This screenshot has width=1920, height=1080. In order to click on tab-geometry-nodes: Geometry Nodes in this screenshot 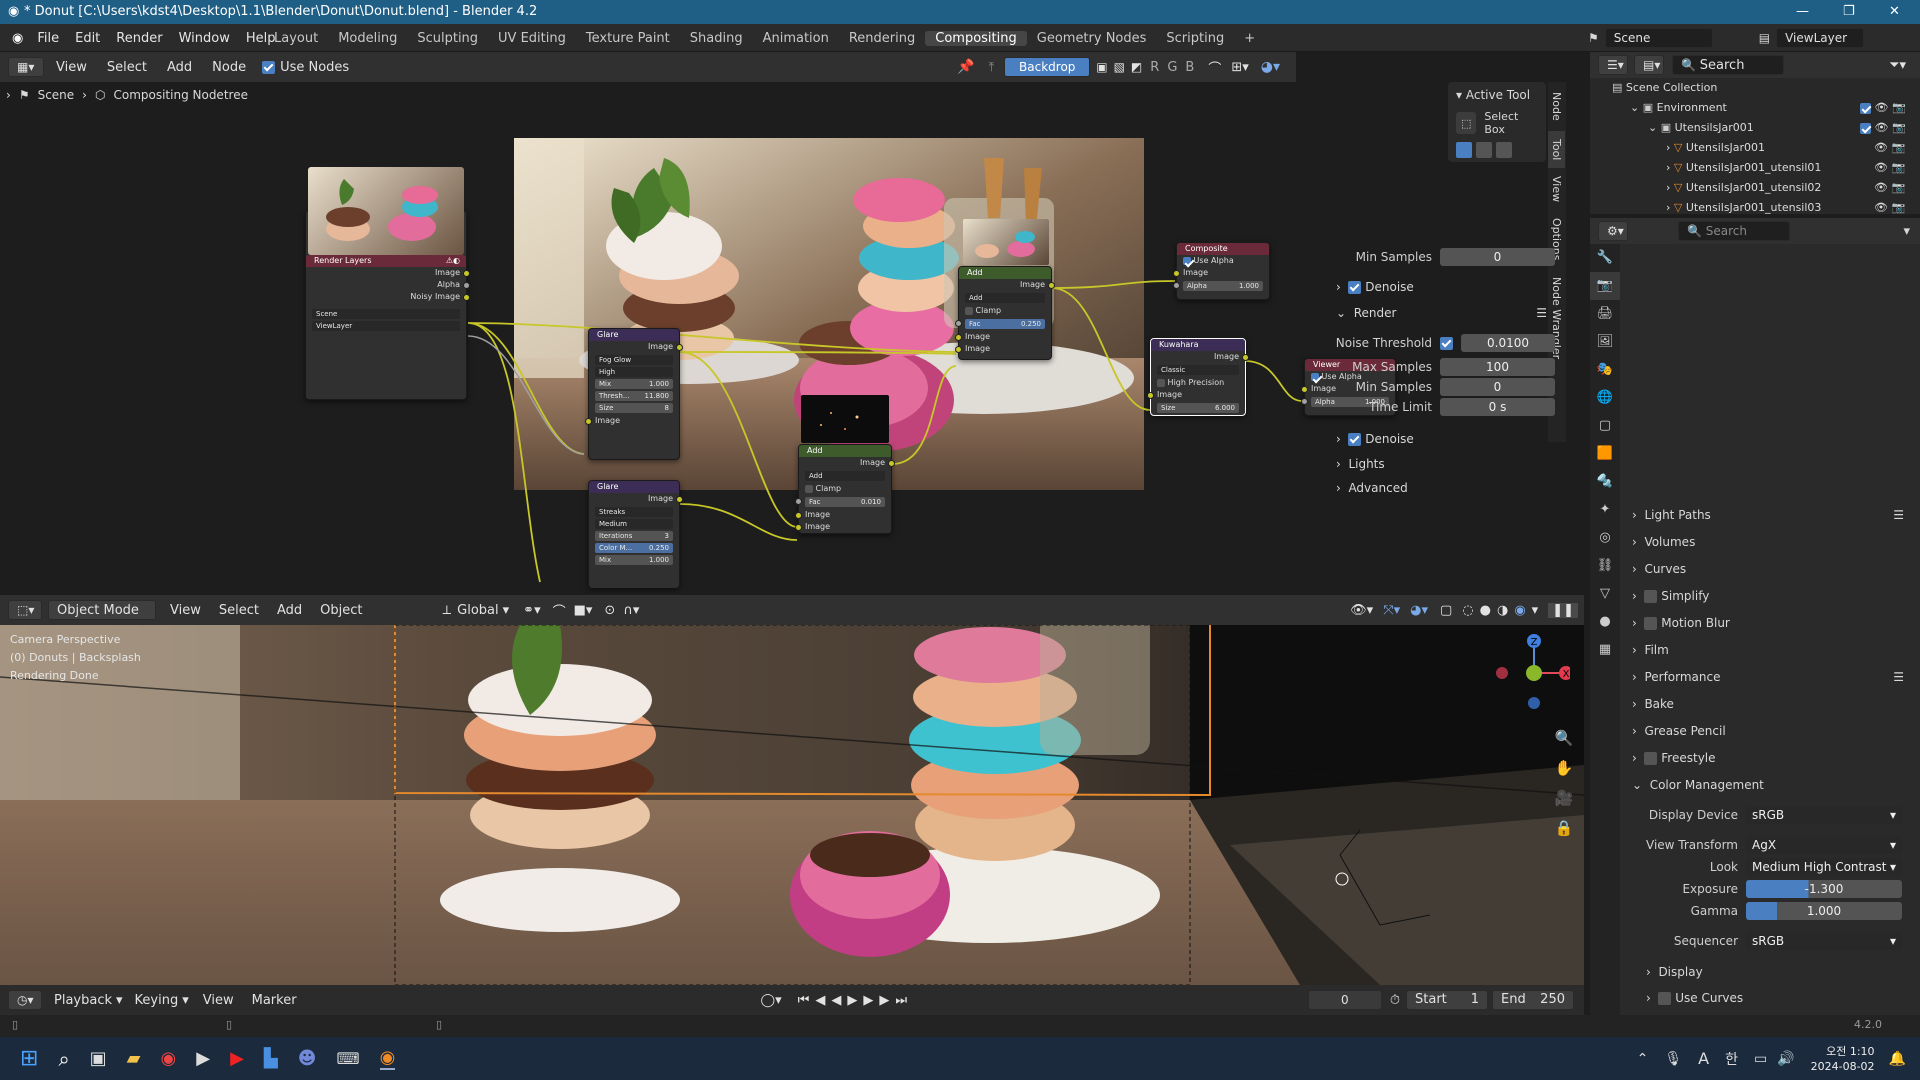, I will do `click(1092, 38)`.